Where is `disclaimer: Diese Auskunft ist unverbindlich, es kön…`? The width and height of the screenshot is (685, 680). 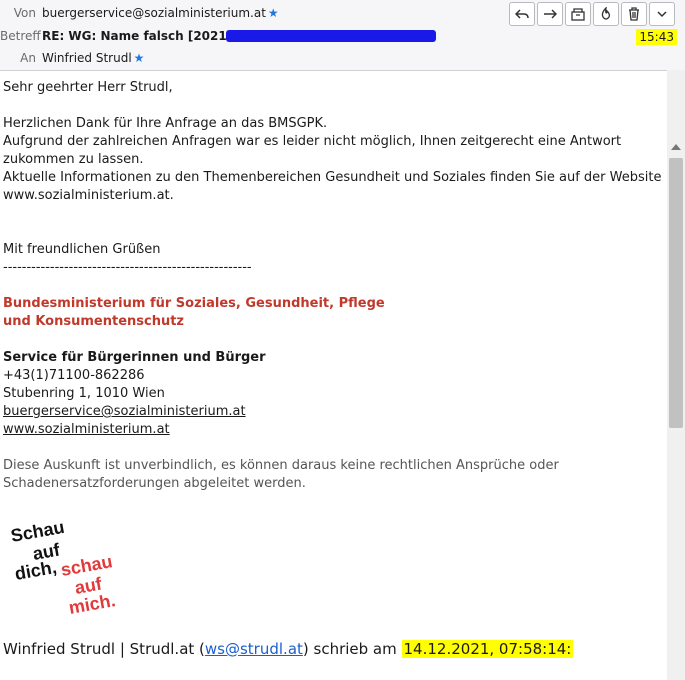 disclaimer: Diese Auskunft ist unverbindlich, es kön… is located at coordinates (281, 474).